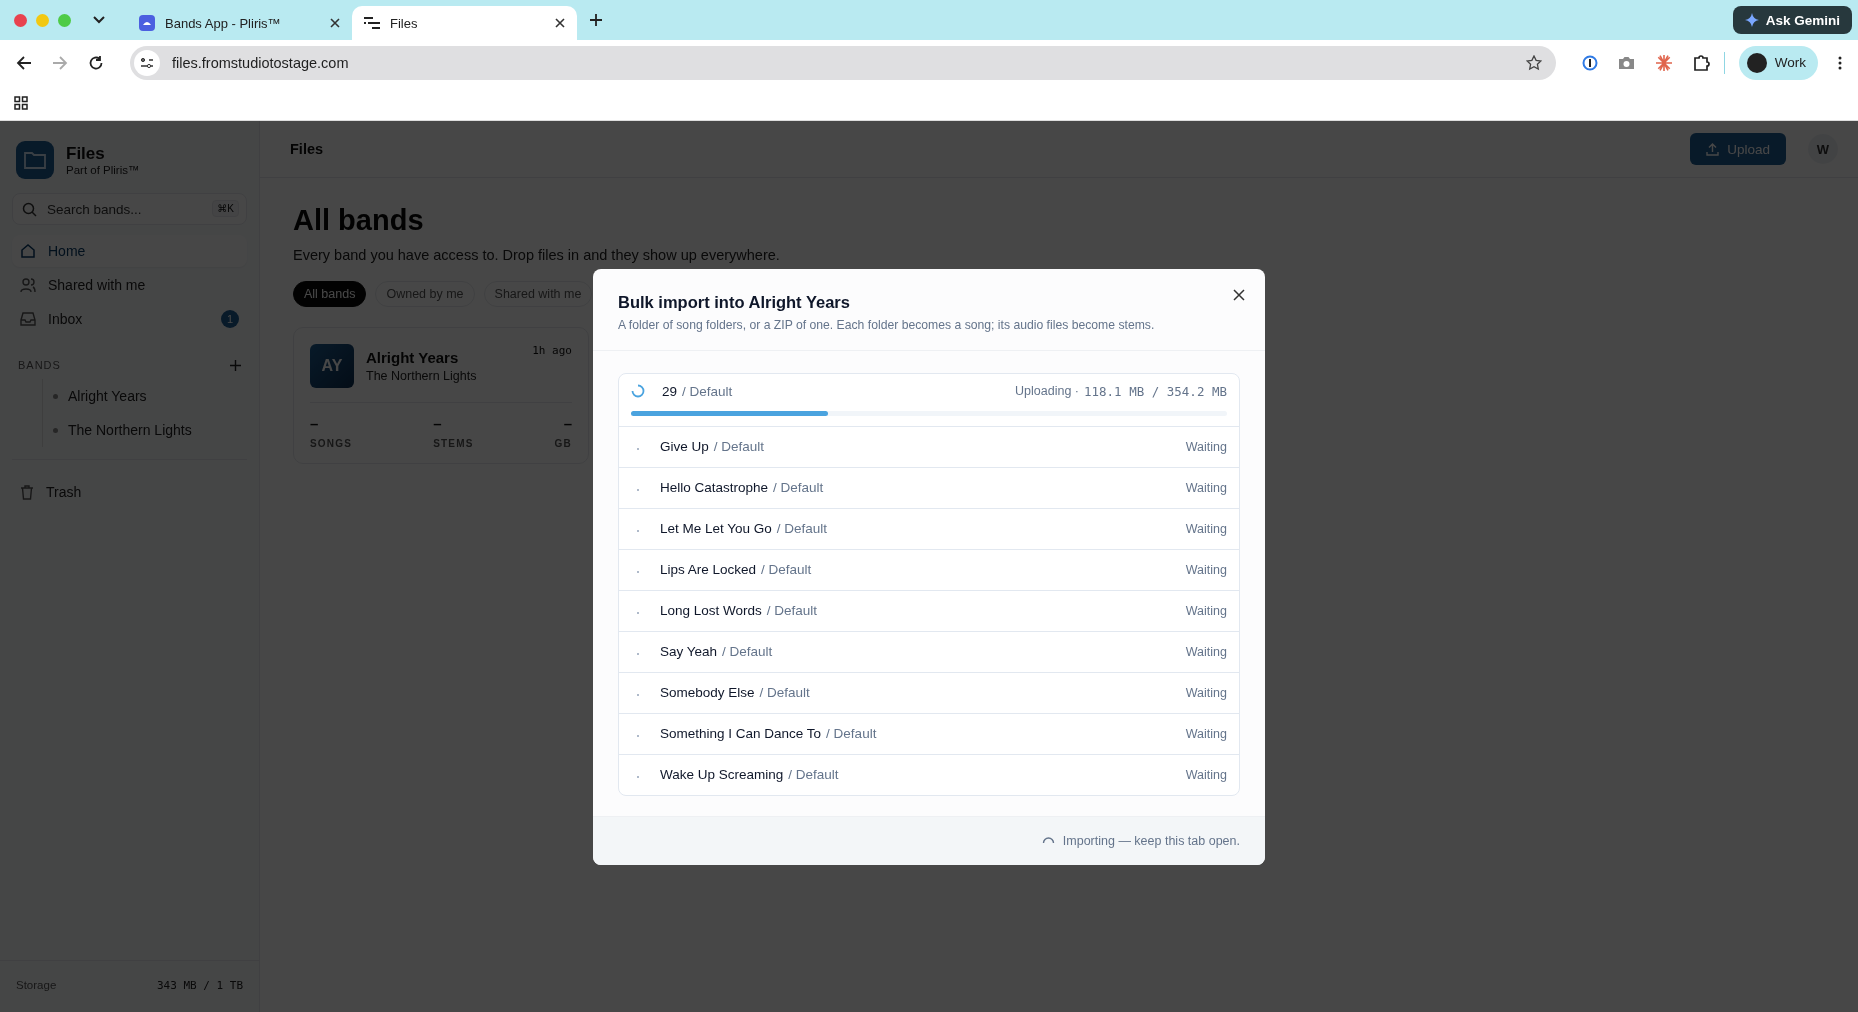 This screenshot has width=1858, height=1012. I want to click on spinner-icon, so click(638, 391).